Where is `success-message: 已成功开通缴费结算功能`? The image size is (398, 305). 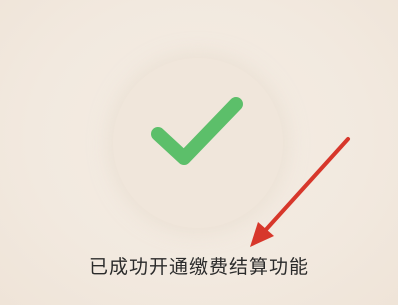 success-message: 已成功开通缴费结算功能 is located at coordinates (198, 267).